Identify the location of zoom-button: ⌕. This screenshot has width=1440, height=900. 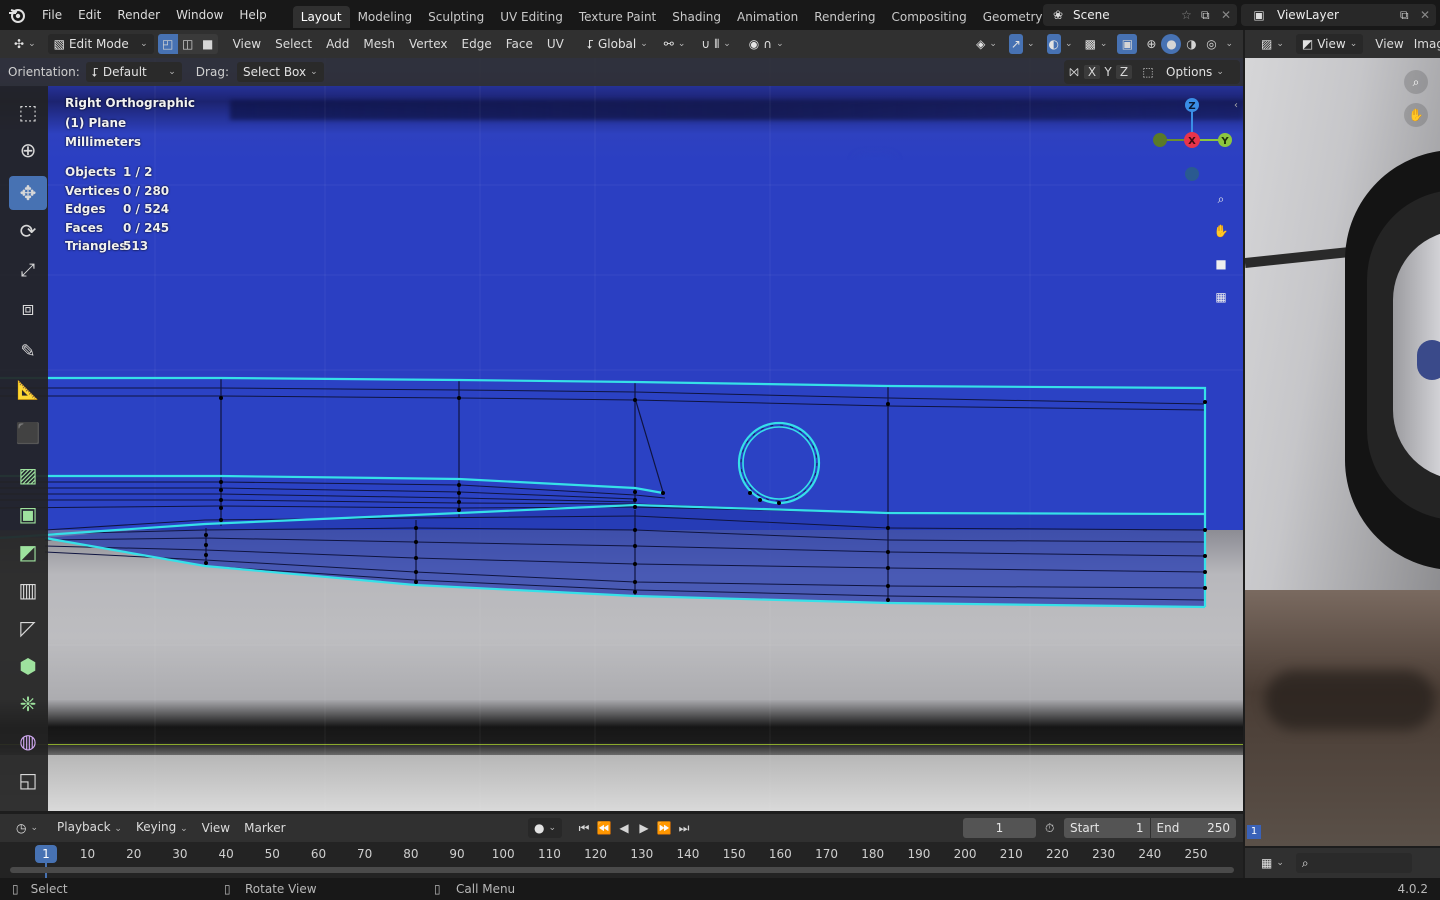
(1221, 199).